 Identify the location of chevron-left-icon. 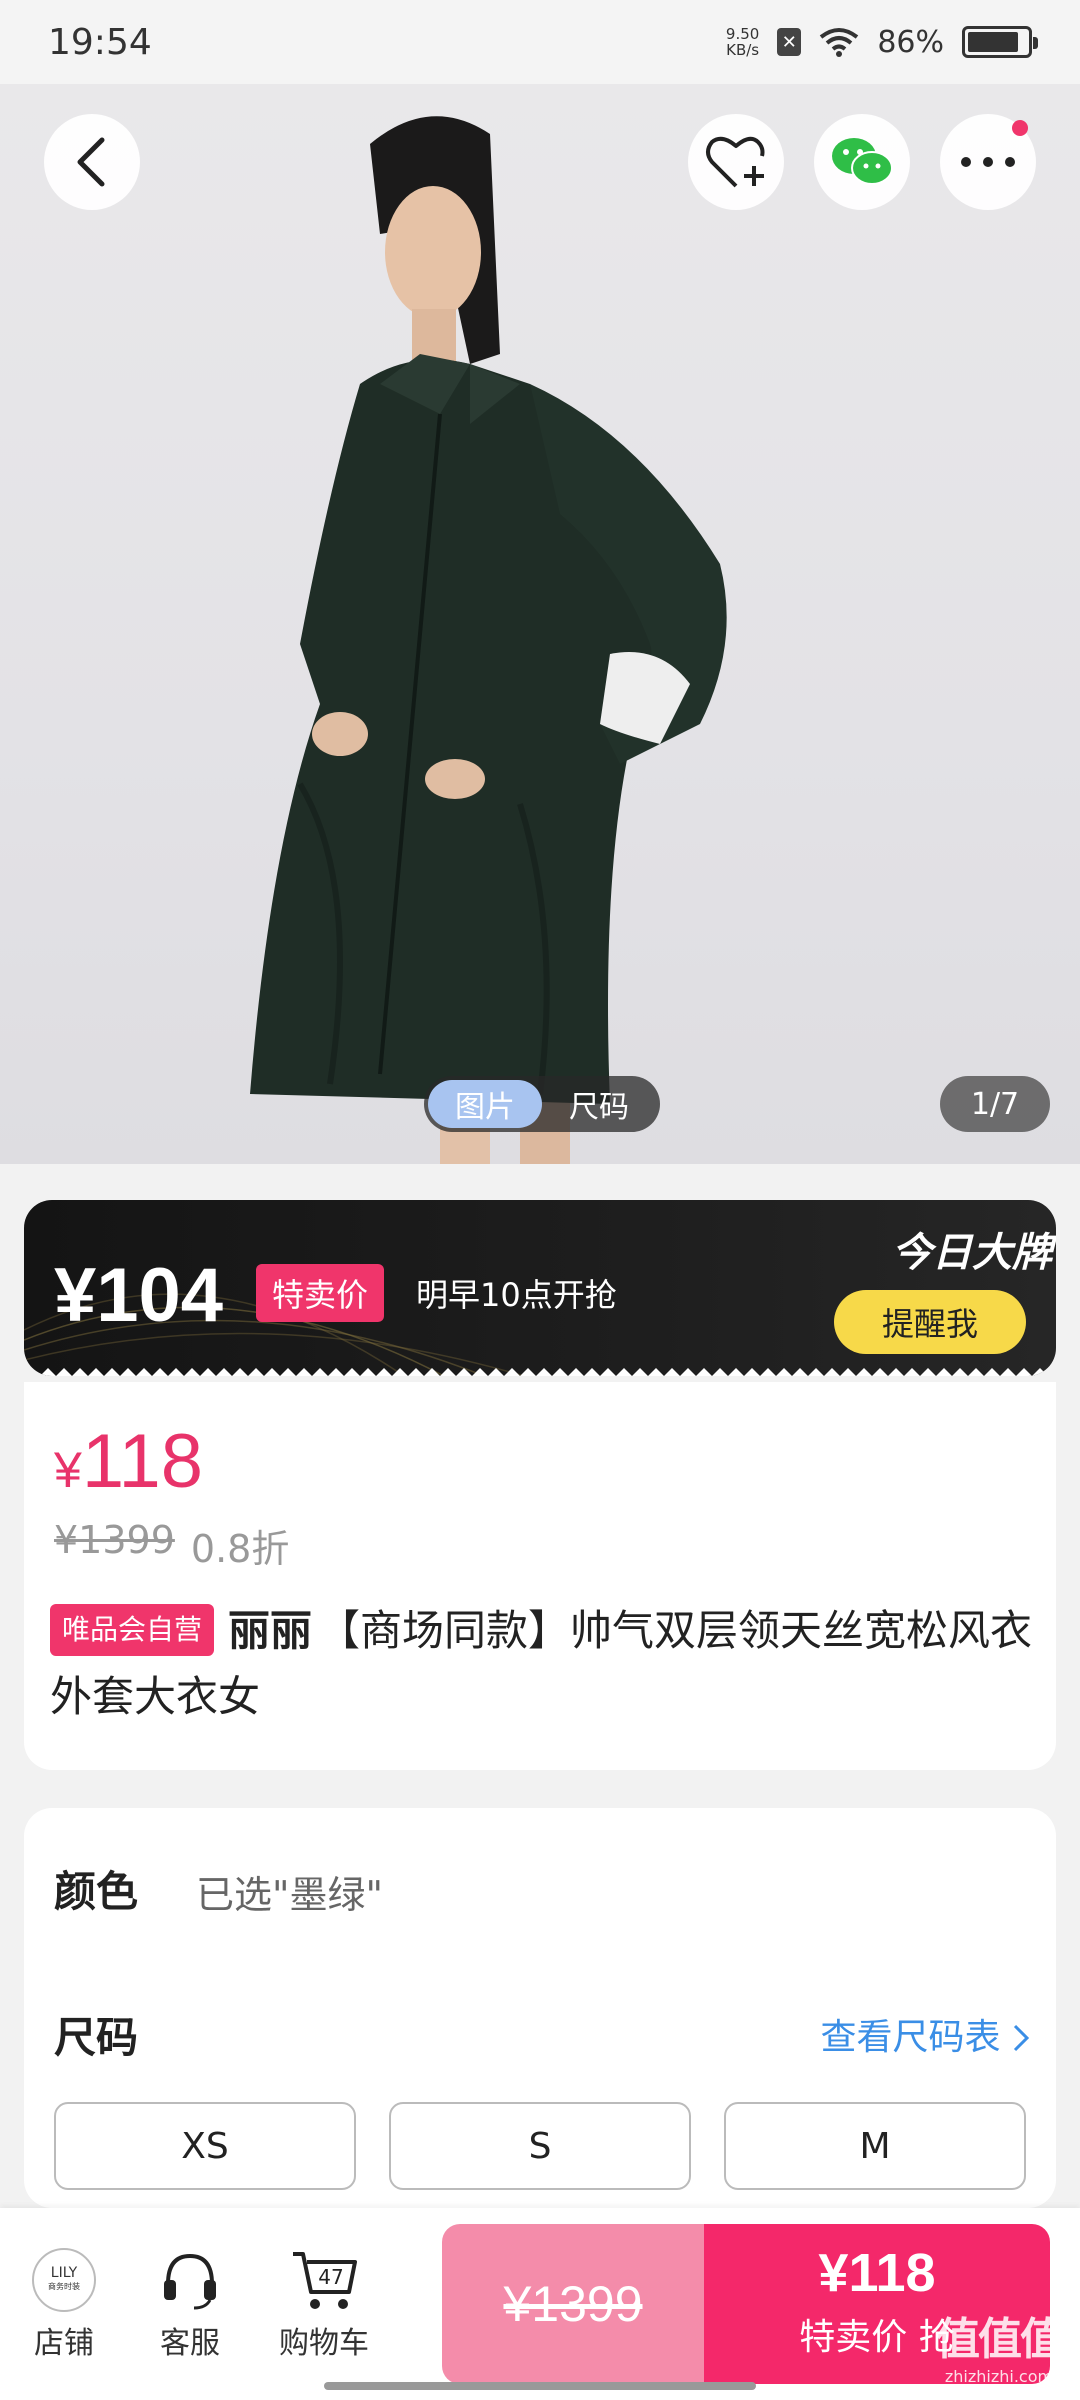
(91, 162).